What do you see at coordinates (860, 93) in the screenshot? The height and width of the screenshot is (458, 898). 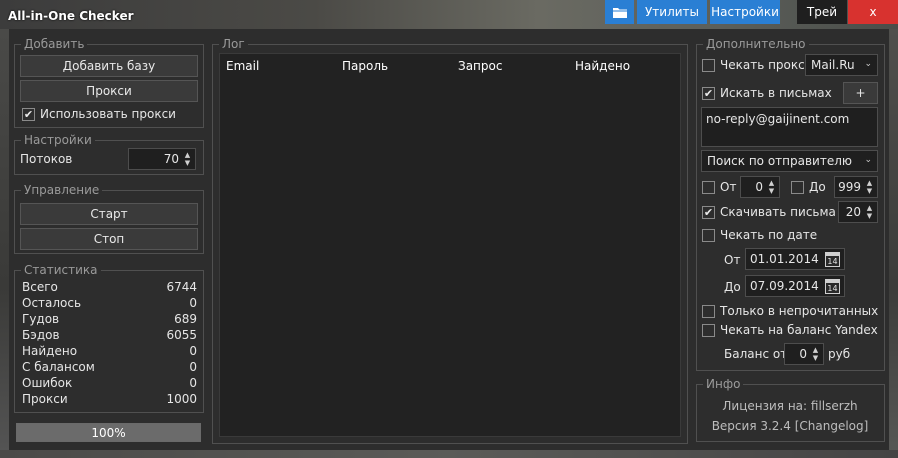 I see `add-search-button: +` at bounding box center [860, 93].